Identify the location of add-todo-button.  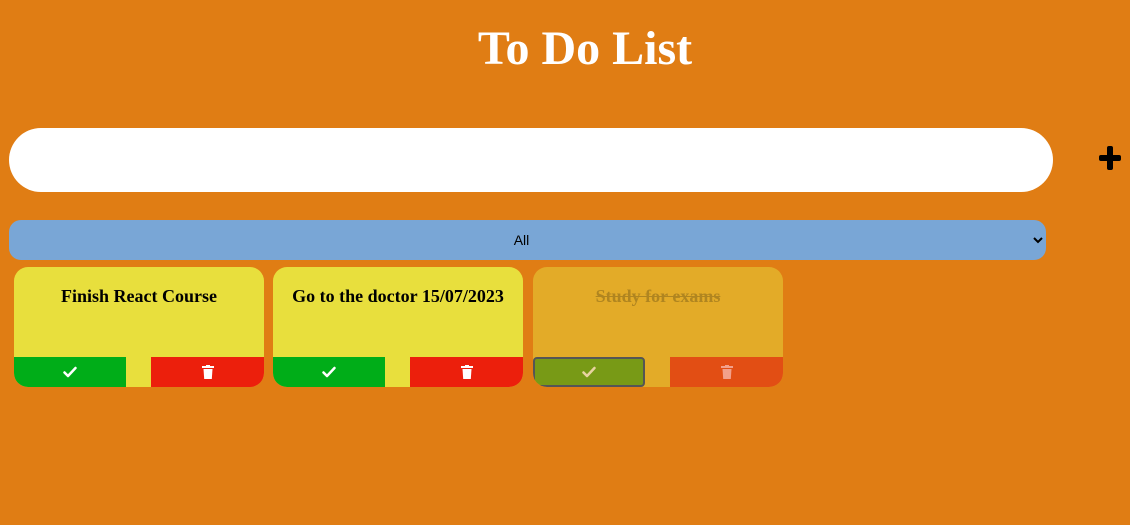
(1111, 158).